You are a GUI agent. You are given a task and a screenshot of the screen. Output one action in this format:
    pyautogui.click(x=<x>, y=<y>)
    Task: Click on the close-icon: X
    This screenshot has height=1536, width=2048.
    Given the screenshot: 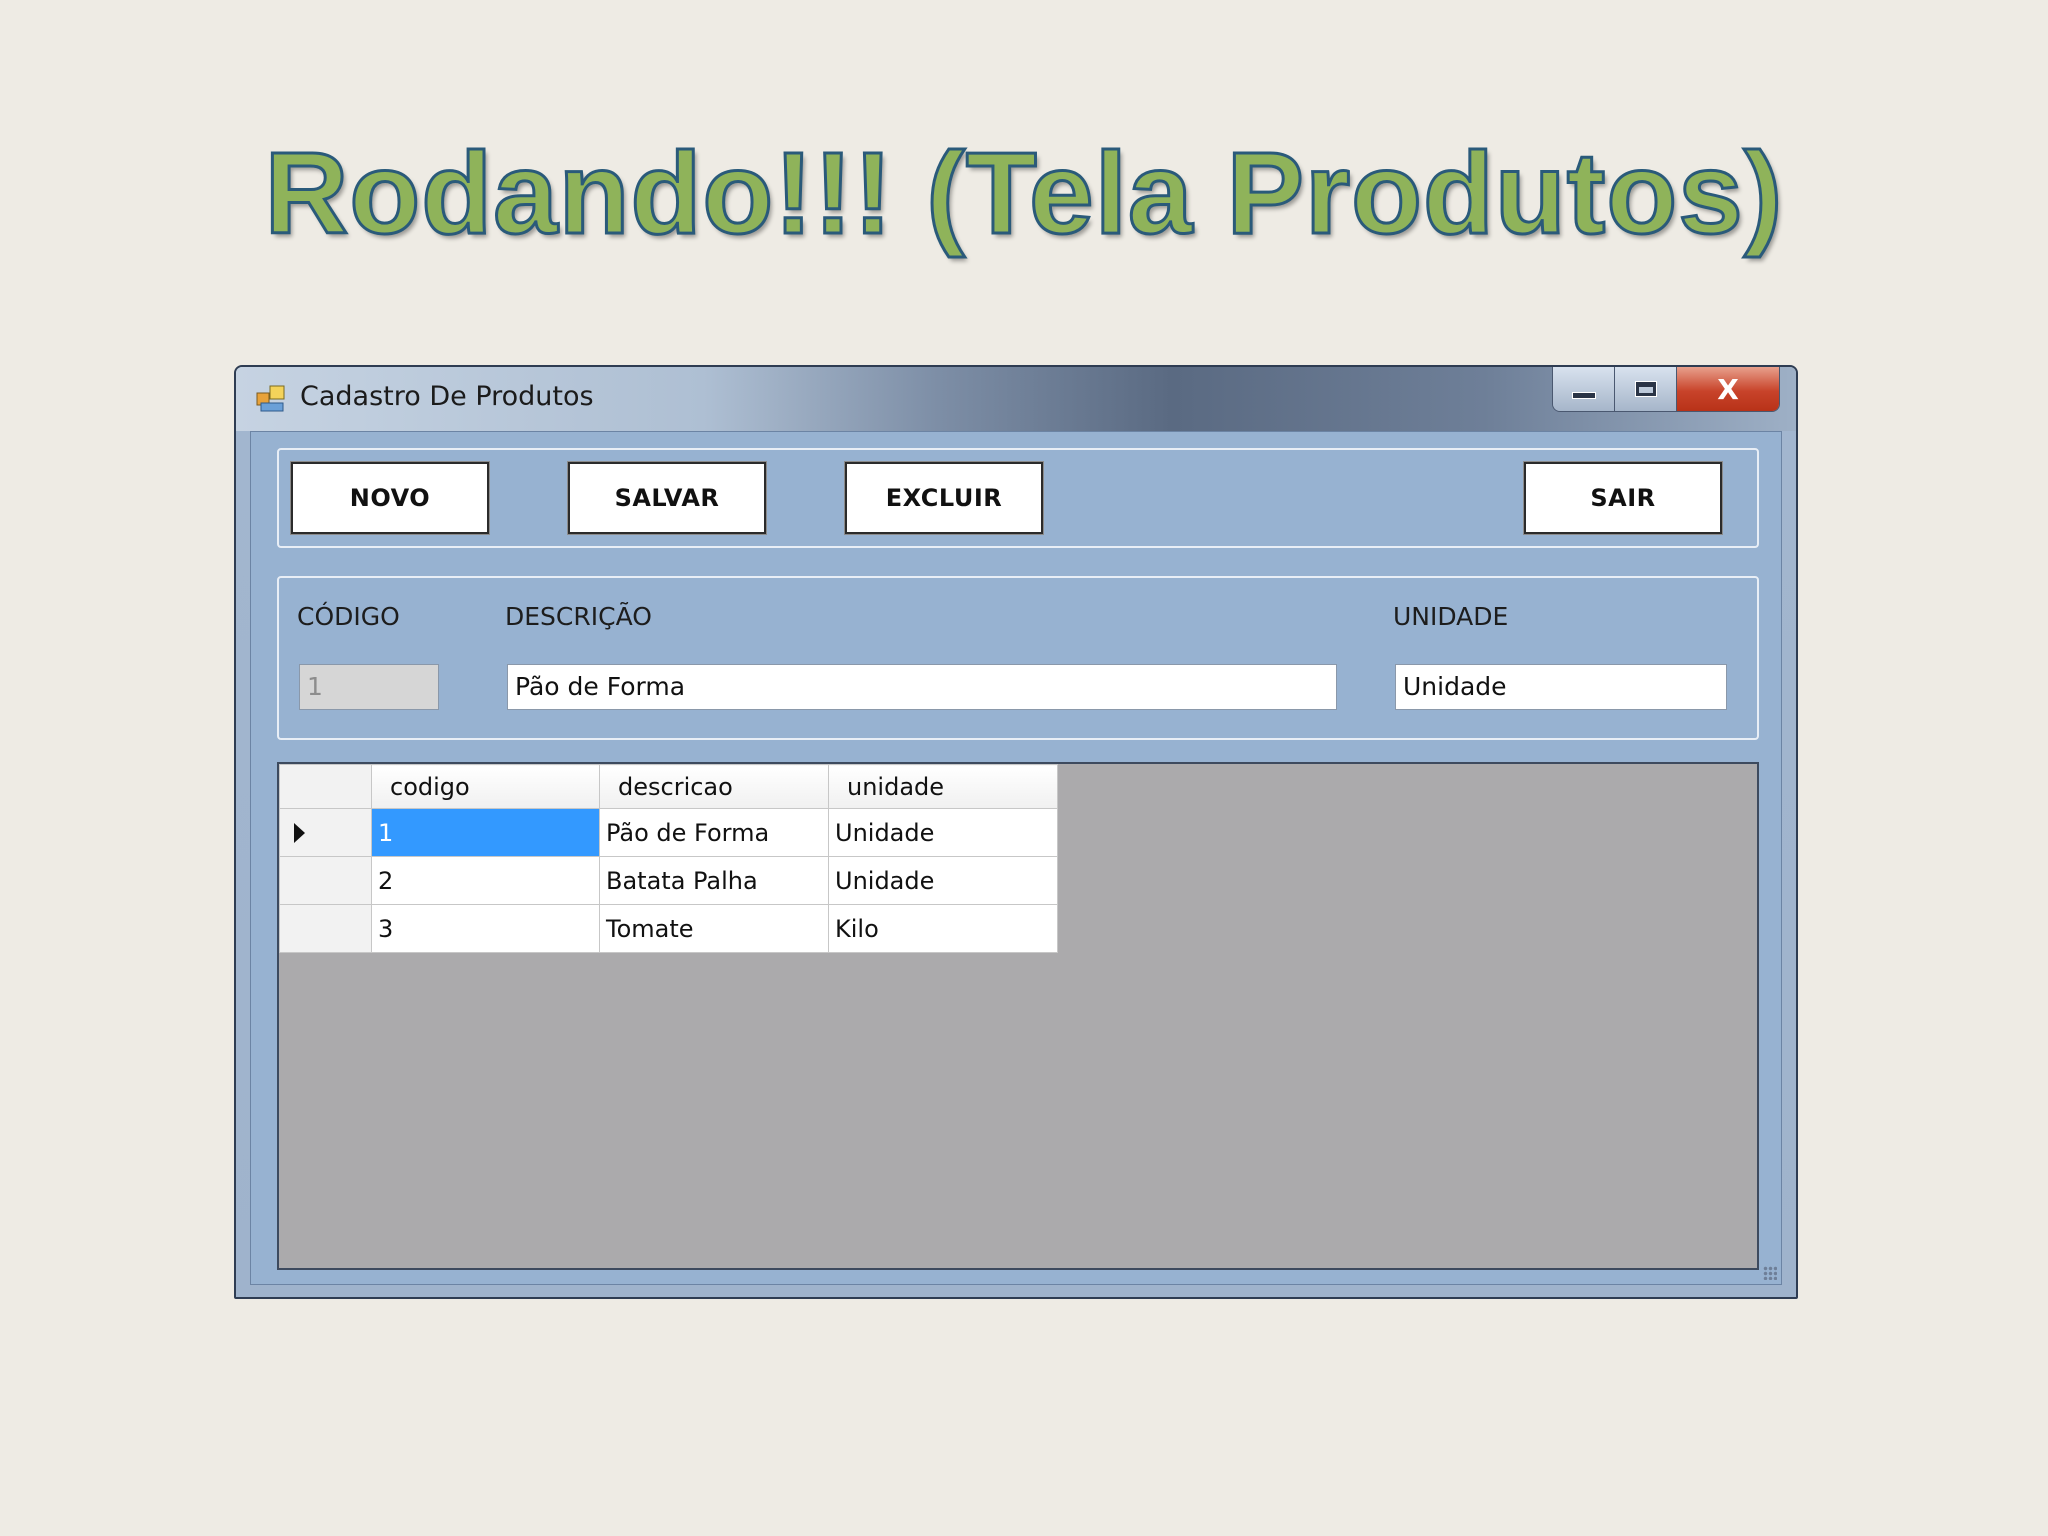 What is the action you would take?
    pyautogui.click(x=1728, y=389)
    